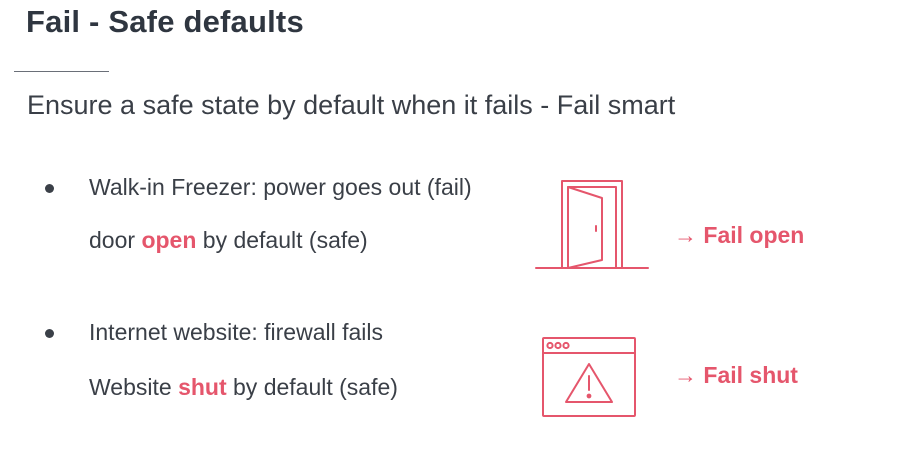  What do you see at coordinates (739, 235) in the screenshot?
I see `result-fail-open: → Fail open` at bounding box center [739, 235].